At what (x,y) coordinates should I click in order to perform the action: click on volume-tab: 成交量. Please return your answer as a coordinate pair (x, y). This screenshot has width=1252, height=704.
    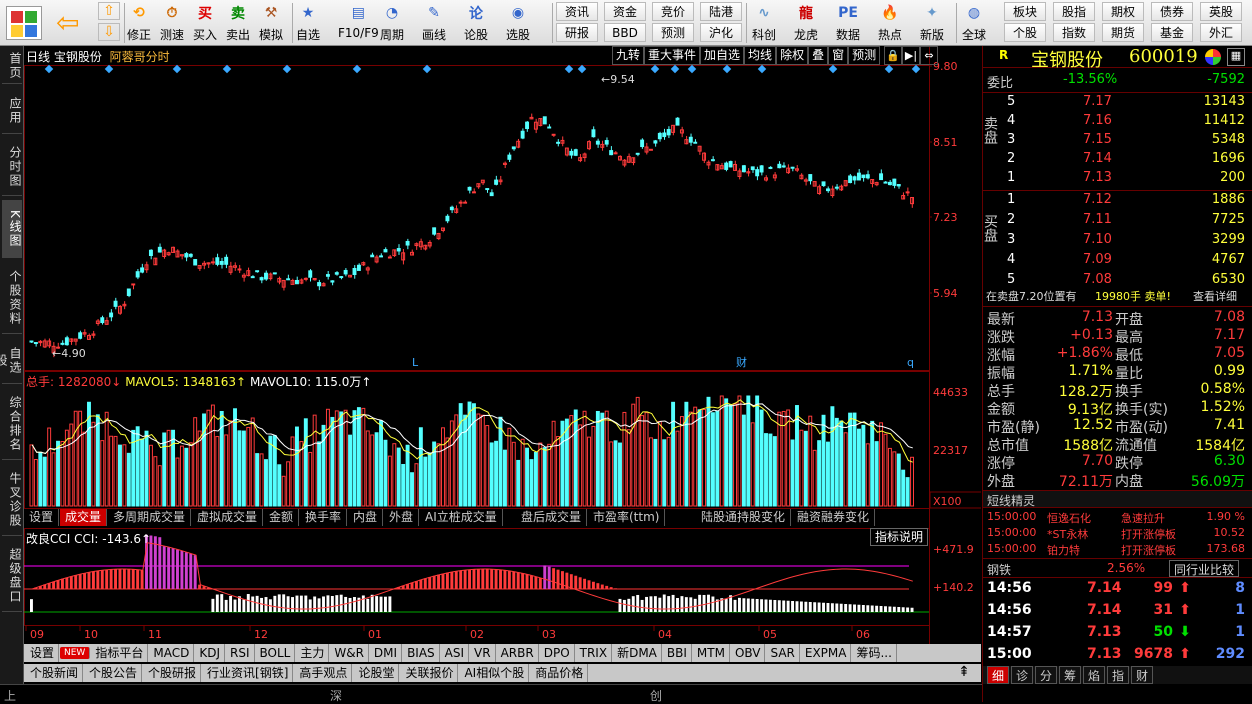
    Looking at the image, I should click on (83, 517).